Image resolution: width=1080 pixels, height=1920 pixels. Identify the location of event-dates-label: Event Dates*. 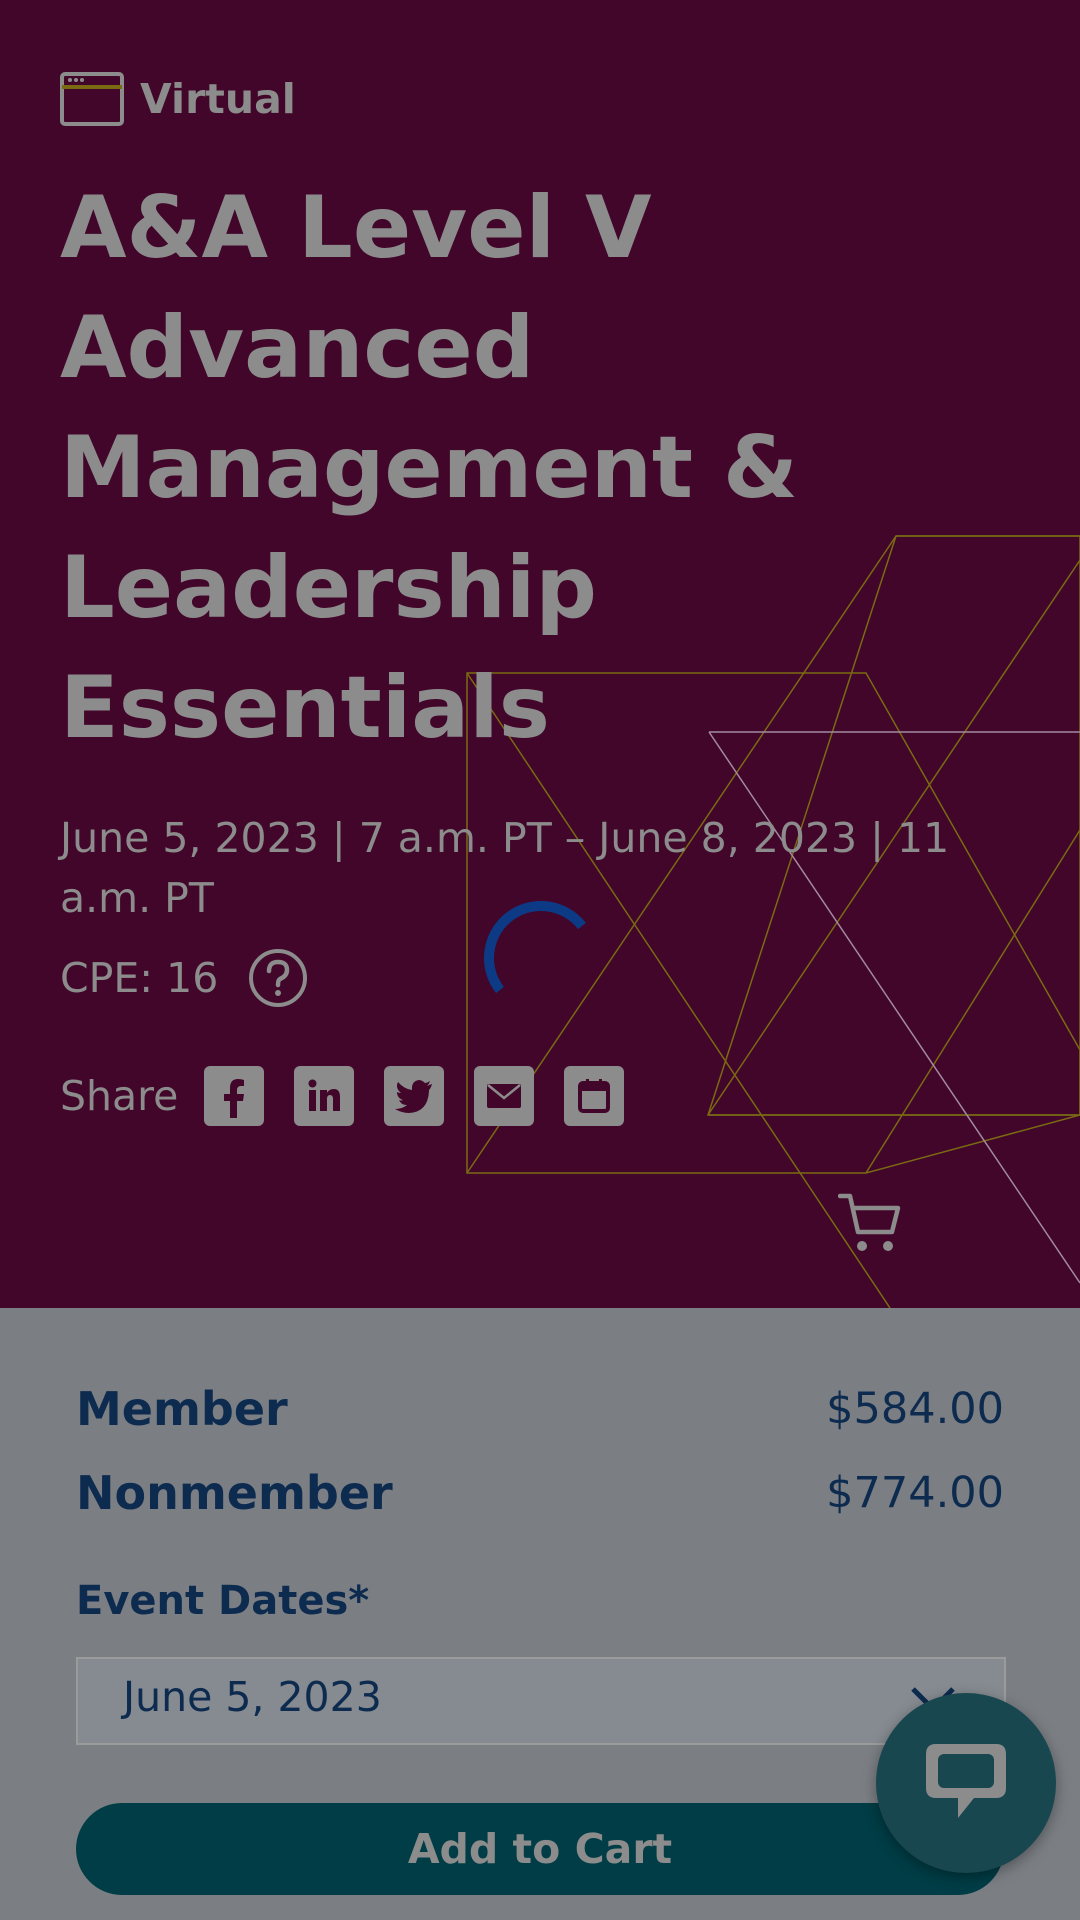
(223, 1601).